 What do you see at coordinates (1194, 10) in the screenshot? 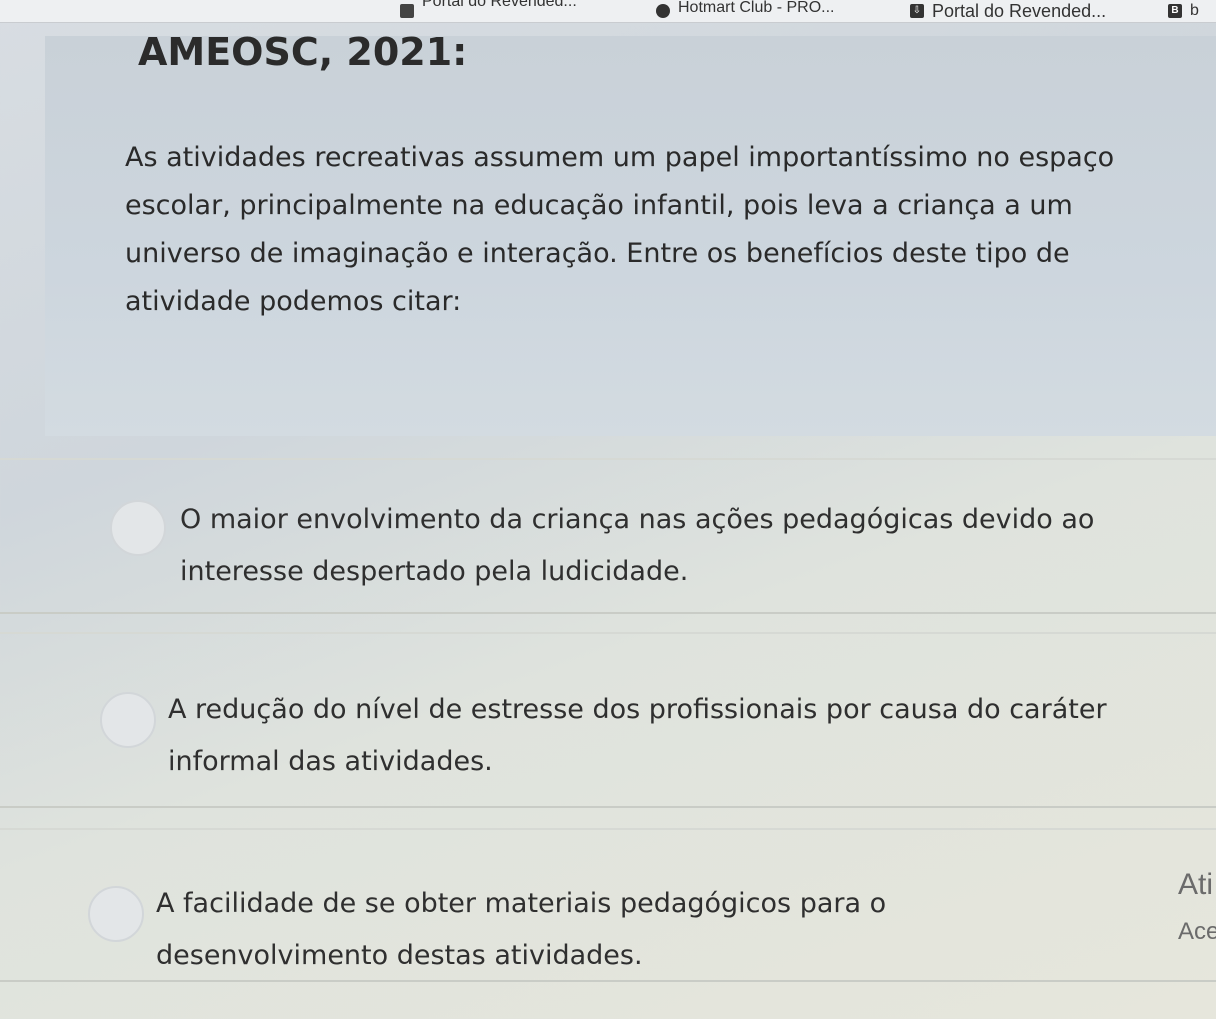
I see `bookmark-label: b` at bounding box center [1194, 10].